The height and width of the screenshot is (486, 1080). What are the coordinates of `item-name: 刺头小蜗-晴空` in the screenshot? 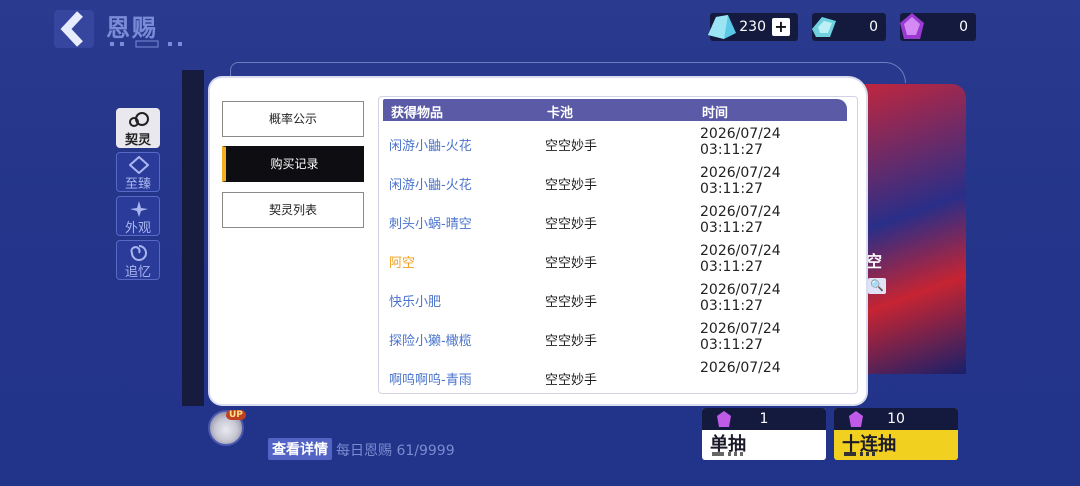 It's located at (430, 224).